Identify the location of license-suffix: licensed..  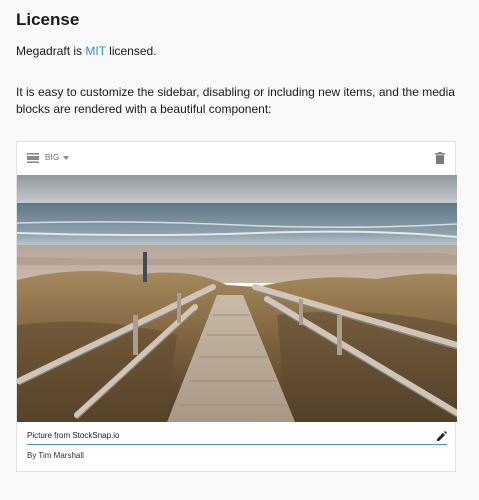
(131, 51).